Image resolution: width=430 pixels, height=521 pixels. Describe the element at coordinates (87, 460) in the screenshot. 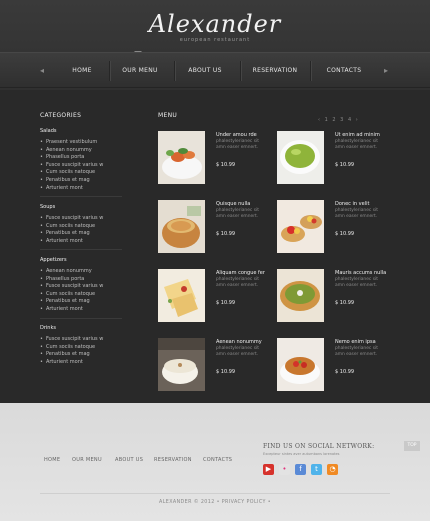

I see `footer-link-our-menu: OUR MENU` at that location.